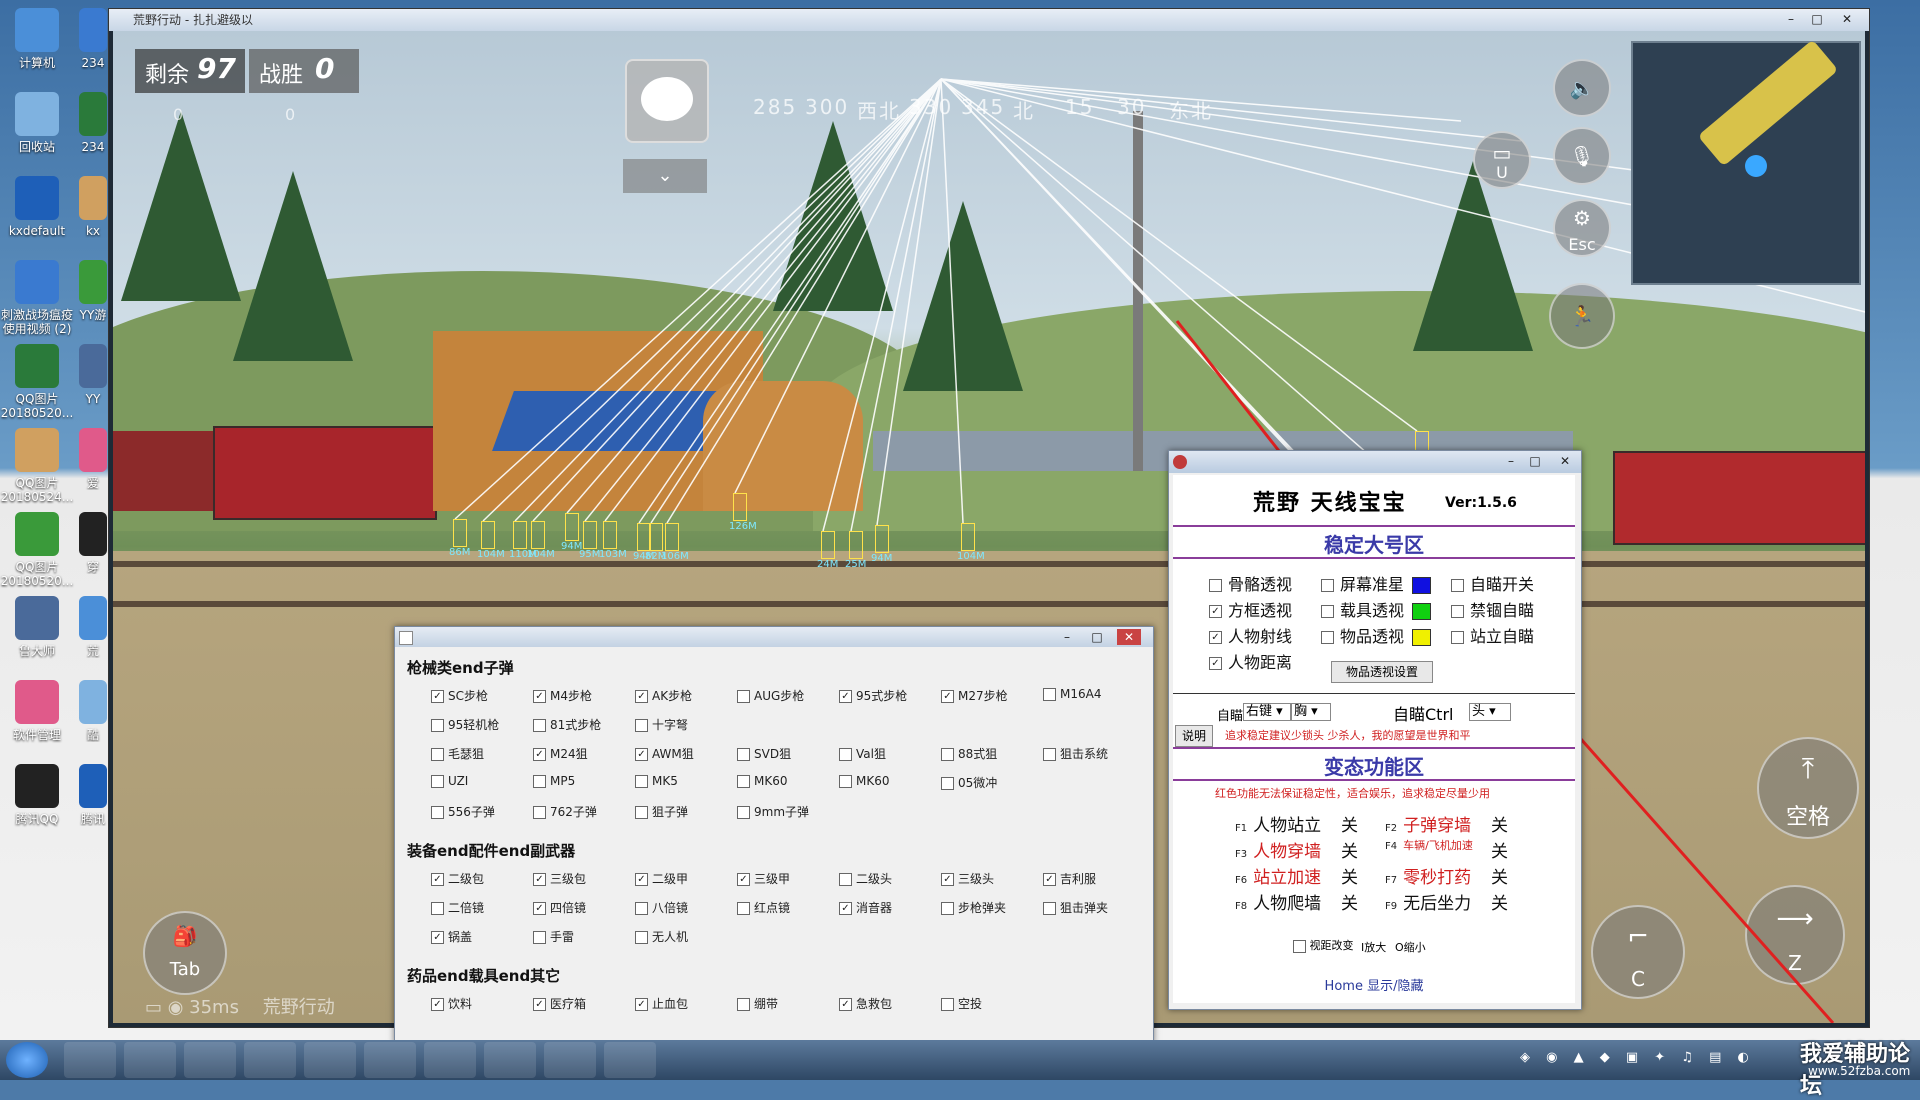 The height and width of the screenshot is (1100, 1920). Describe the element at coordinates (559, 907) in the screenshot. I see `item-option: ✓ 四倍镜` at that location.